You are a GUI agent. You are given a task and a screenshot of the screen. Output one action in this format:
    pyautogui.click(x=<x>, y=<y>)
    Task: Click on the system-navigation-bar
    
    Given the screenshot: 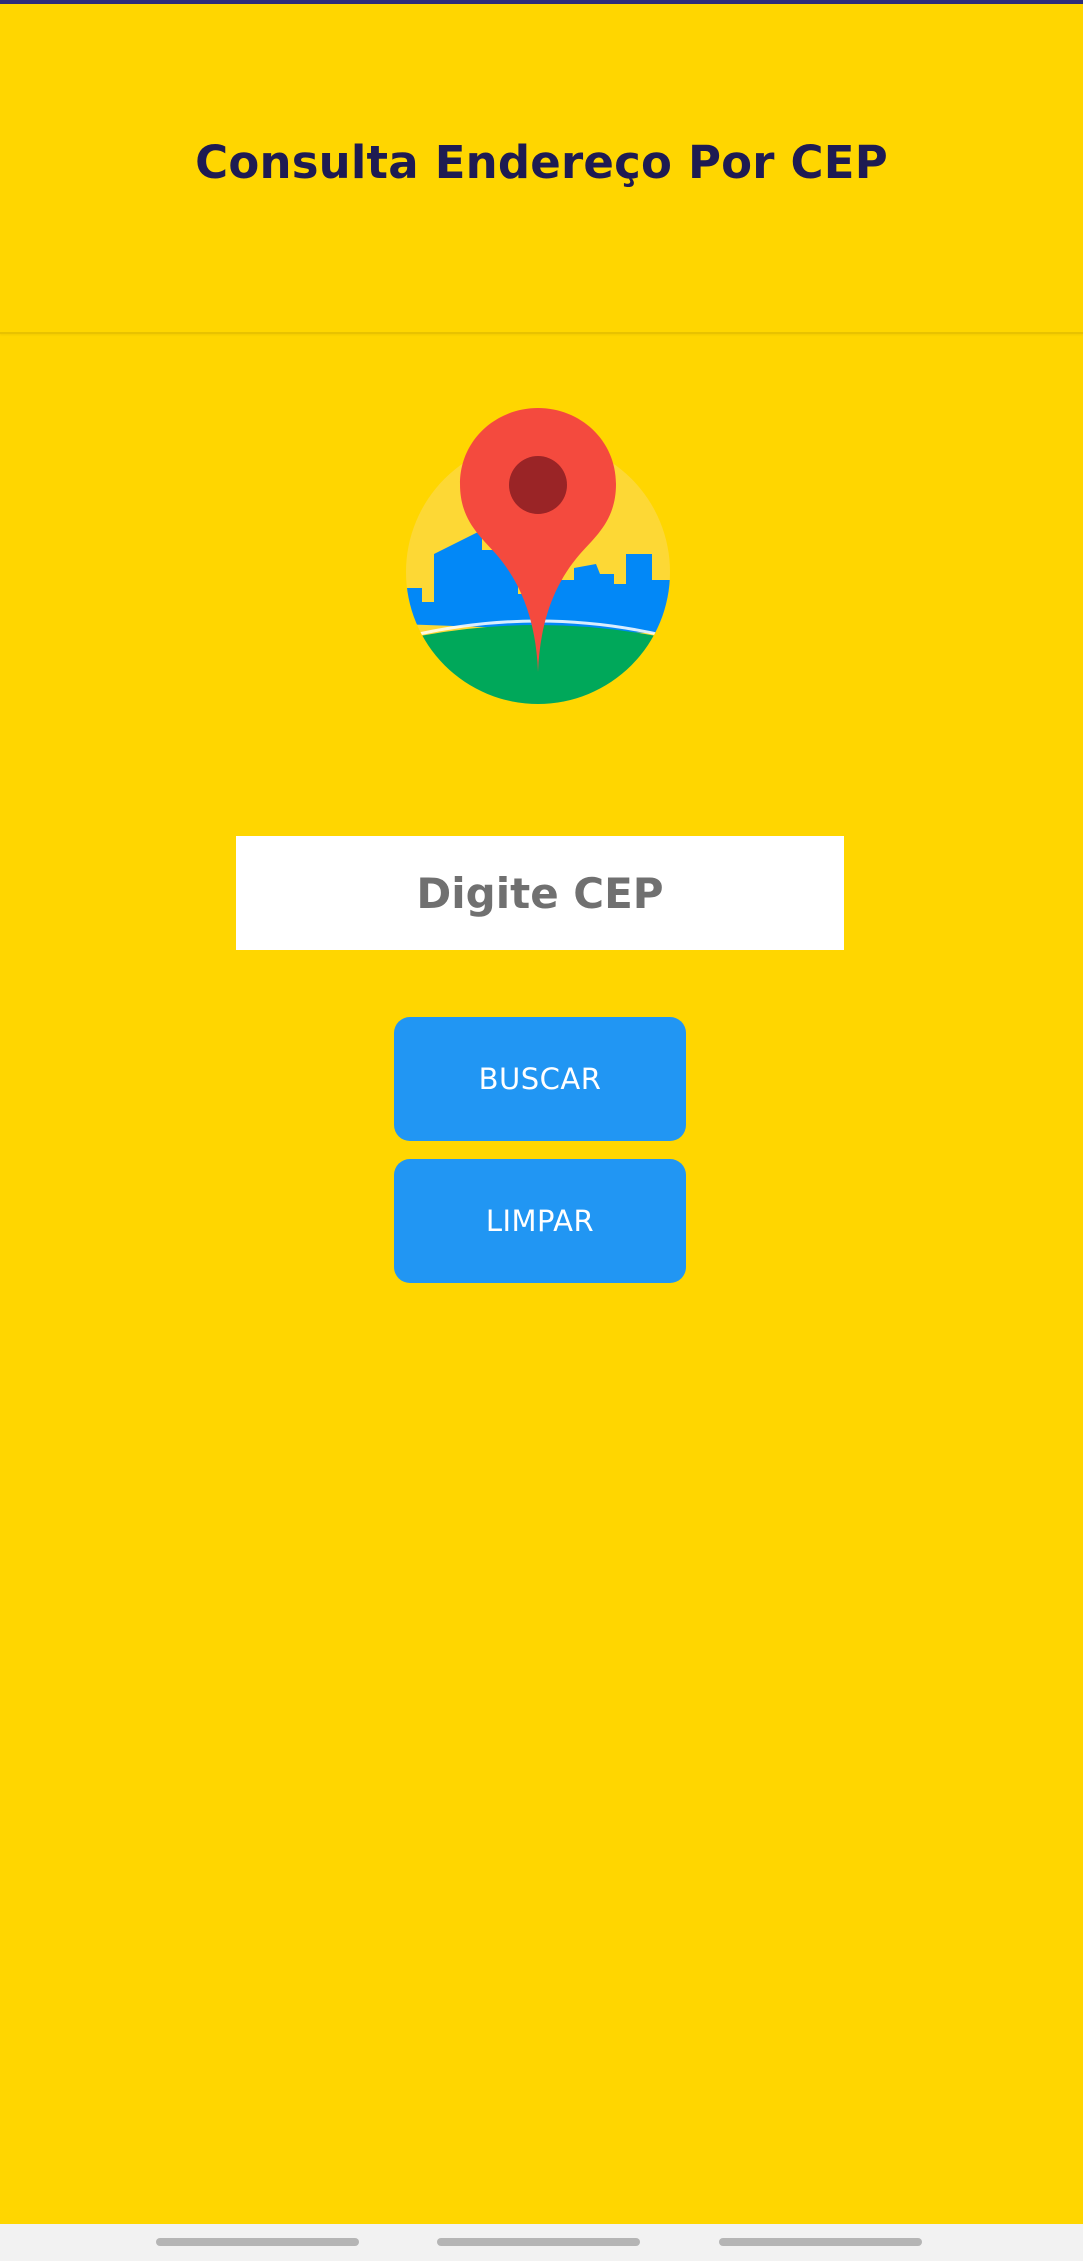 What is the action you would take?
    pyautogui.click(x=541, y=2242)
    